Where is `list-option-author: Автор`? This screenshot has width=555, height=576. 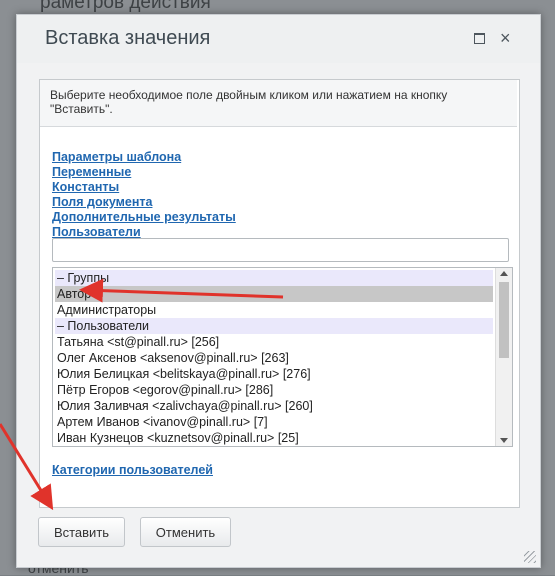 list-option-author: Автор is located at coordinates (274, 294).